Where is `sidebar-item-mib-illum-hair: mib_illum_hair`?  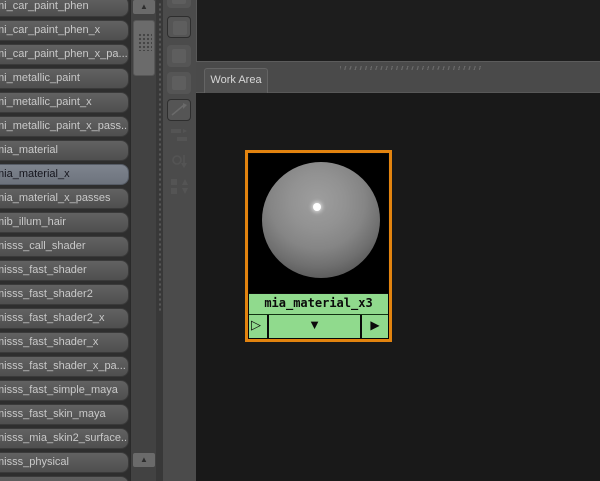
sidebar-item-mib-illum-hair: mib_illum_hair is located at coordinates (64, 222).